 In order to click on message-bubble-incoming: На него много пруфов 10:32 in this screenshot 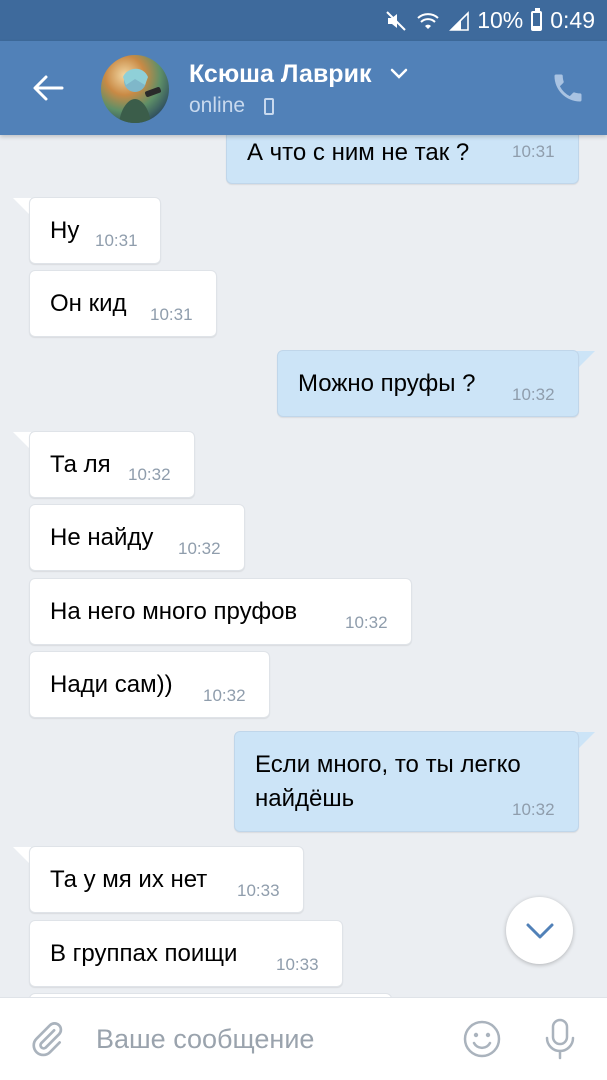, I will do `click(220, 611)`.